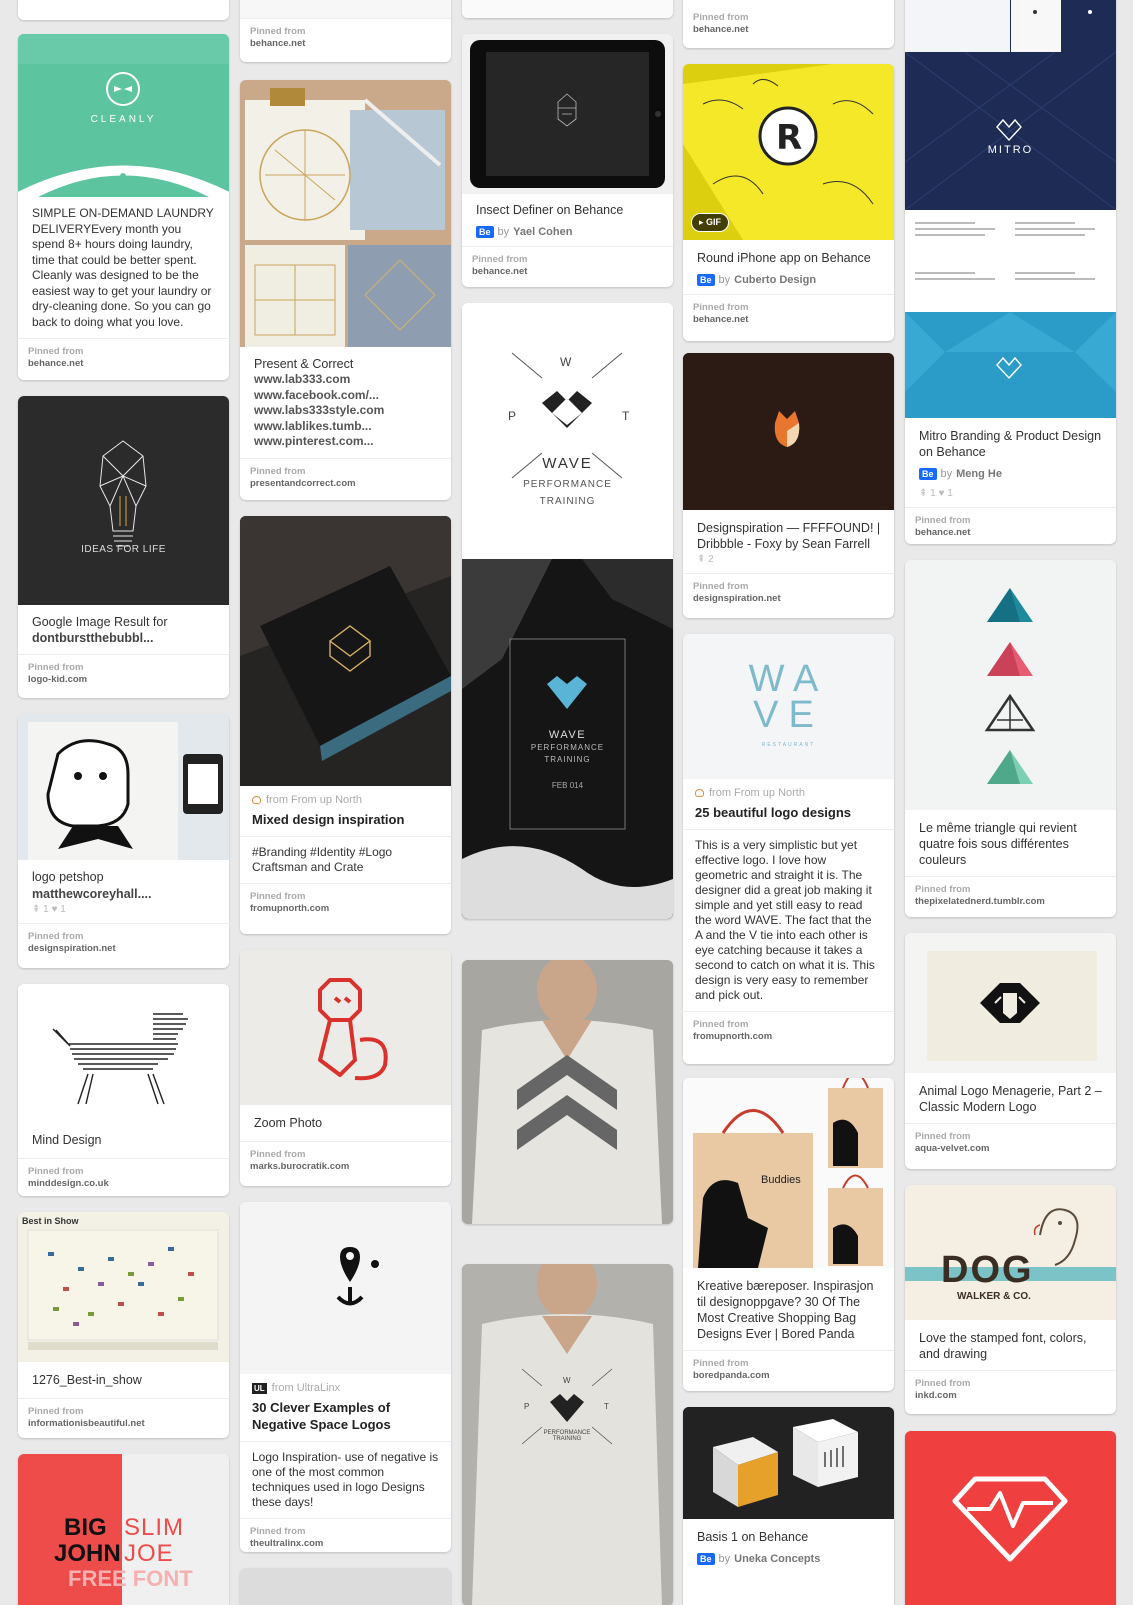 Image resolution: width=1133 pixels, height=1605 pixels. What do you see at coordinates (123, 680) in the screenshot?
I see `pin-source-link: logo-kid.com` at bounding box center [123, 680].